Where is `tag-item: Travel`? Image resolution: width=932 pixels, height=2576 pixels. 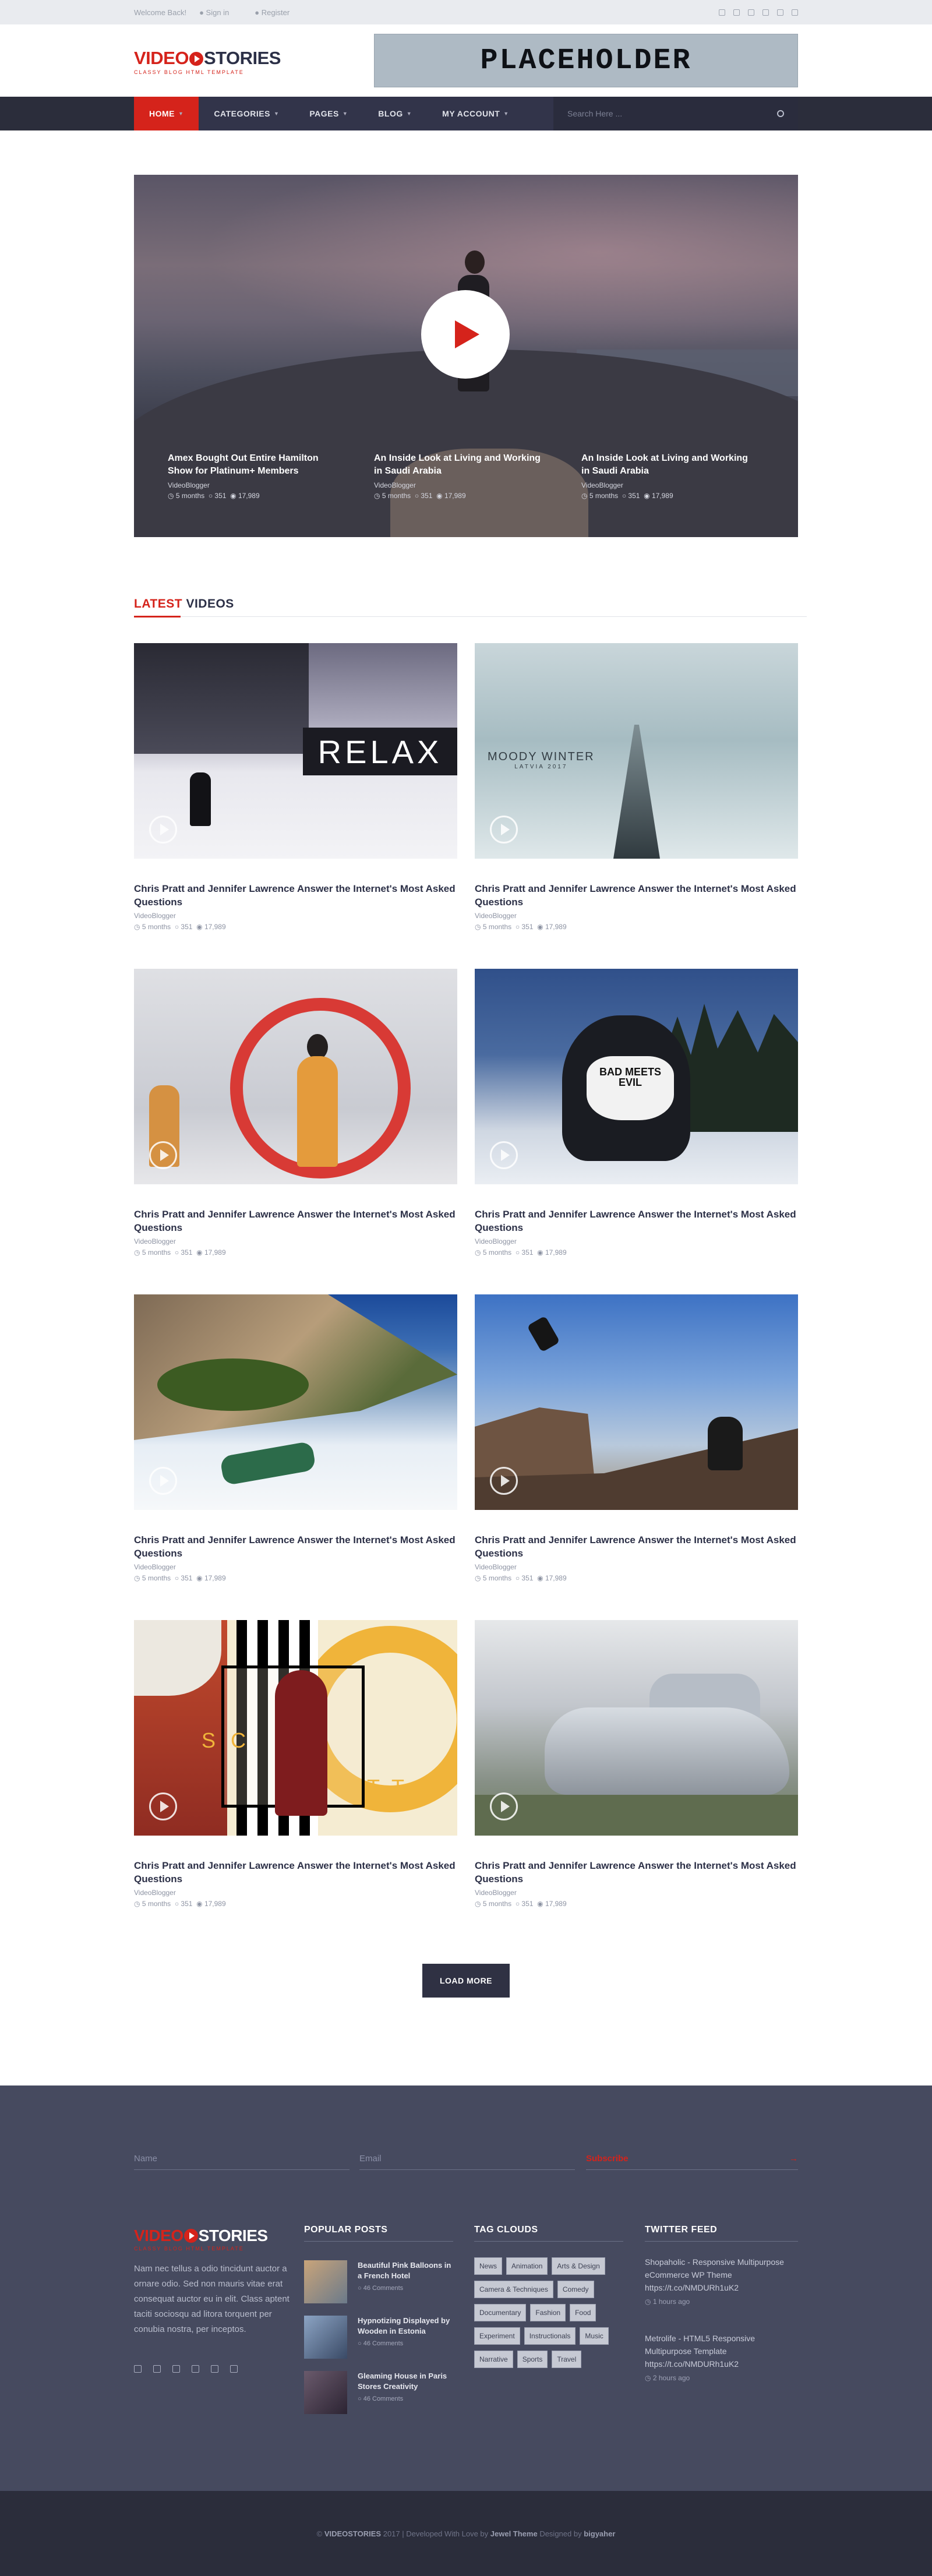
tag-item: Travel is located at coordinates (567, 2360).